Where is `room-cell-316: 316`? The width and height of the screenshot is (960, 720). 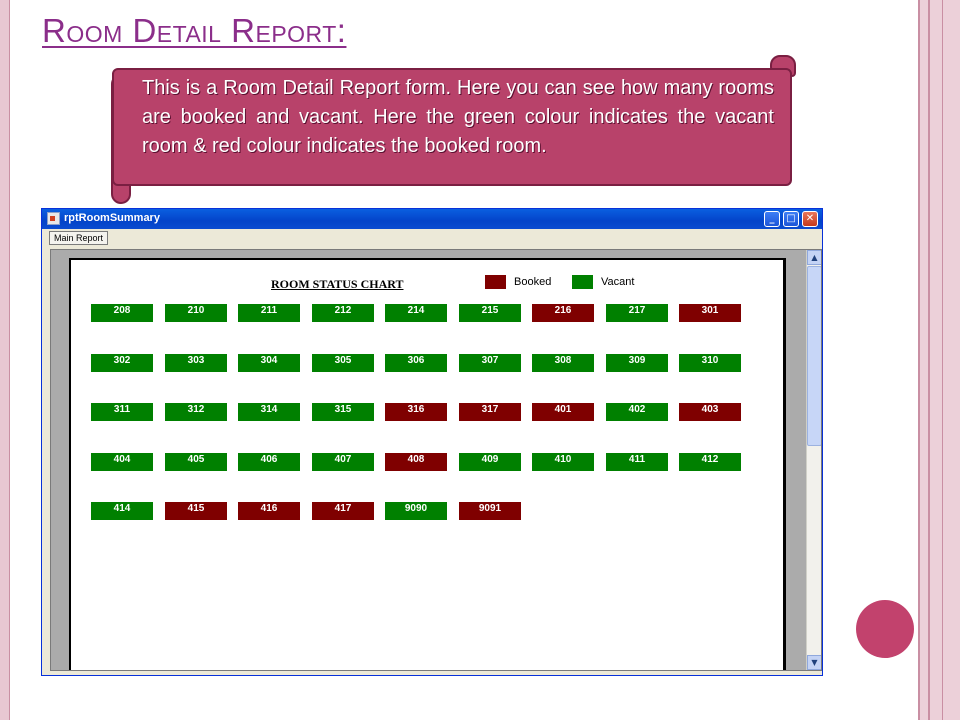
room-cell-316: 316 is located at coordinates (416, 412).